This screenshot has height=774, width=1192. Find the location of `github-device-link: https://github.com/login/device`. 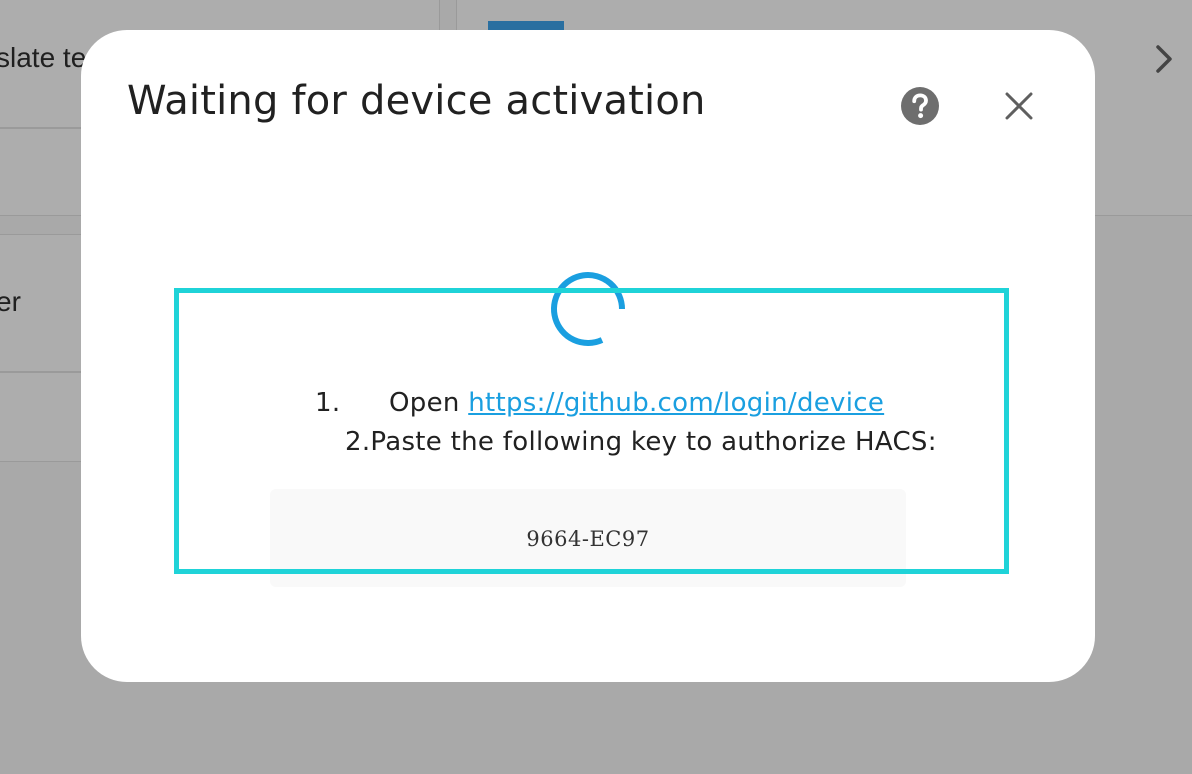

github-device-link: https://github.com/login/device is located at coordinates (676, 403).